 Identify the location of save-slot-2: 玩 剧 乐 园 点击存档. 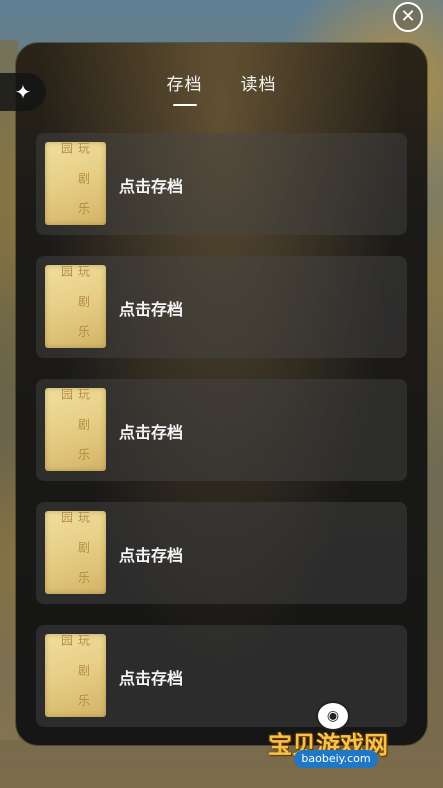
(221, 307).